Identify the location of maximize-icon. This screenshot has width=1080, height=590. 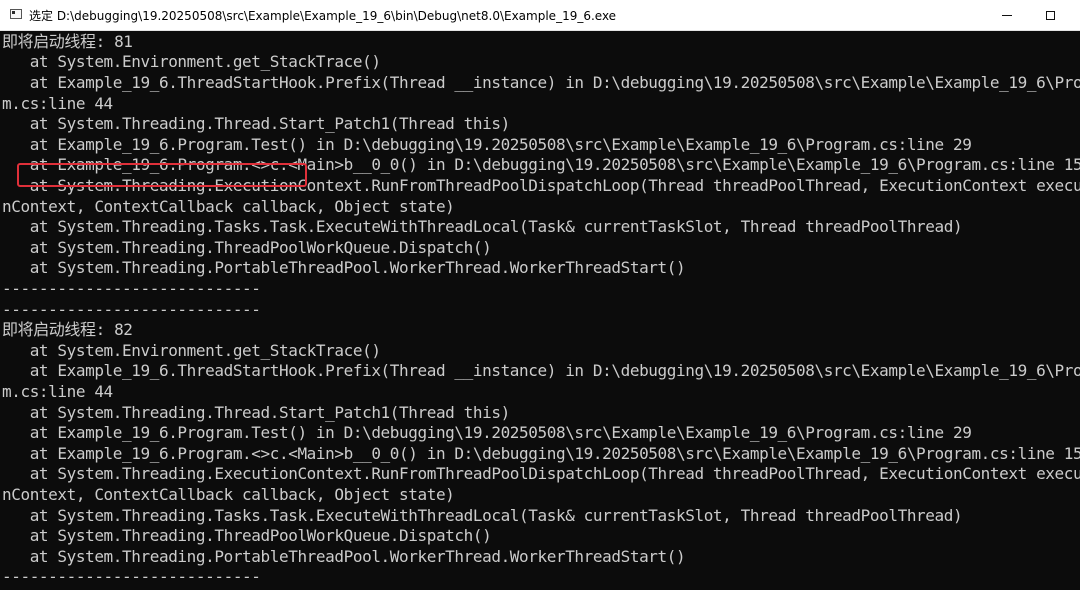
(1050, 15).